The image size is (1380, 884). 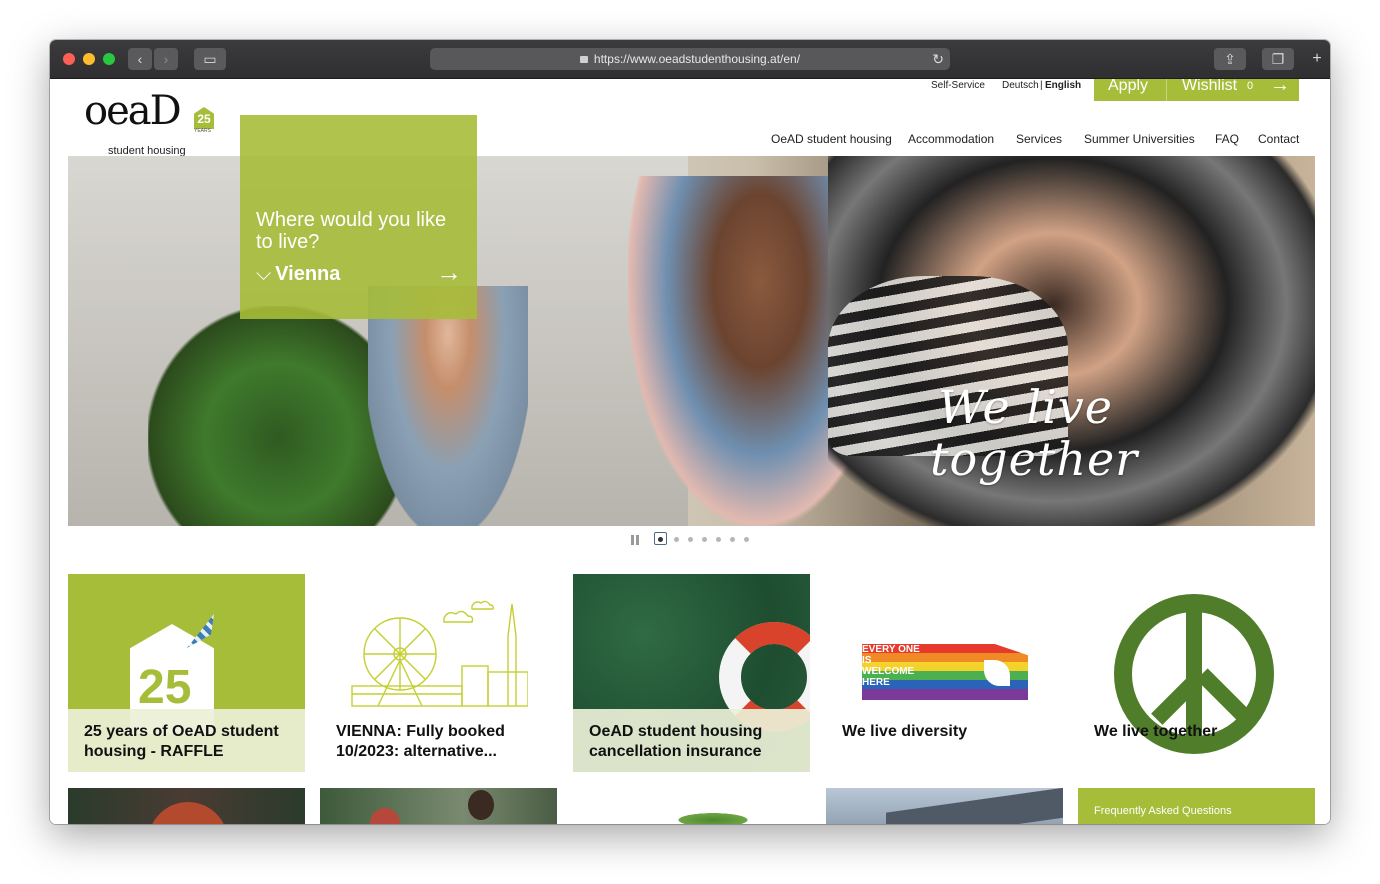 I want to click on chevron-left-icon: ‹, so click(x=140, y=59).